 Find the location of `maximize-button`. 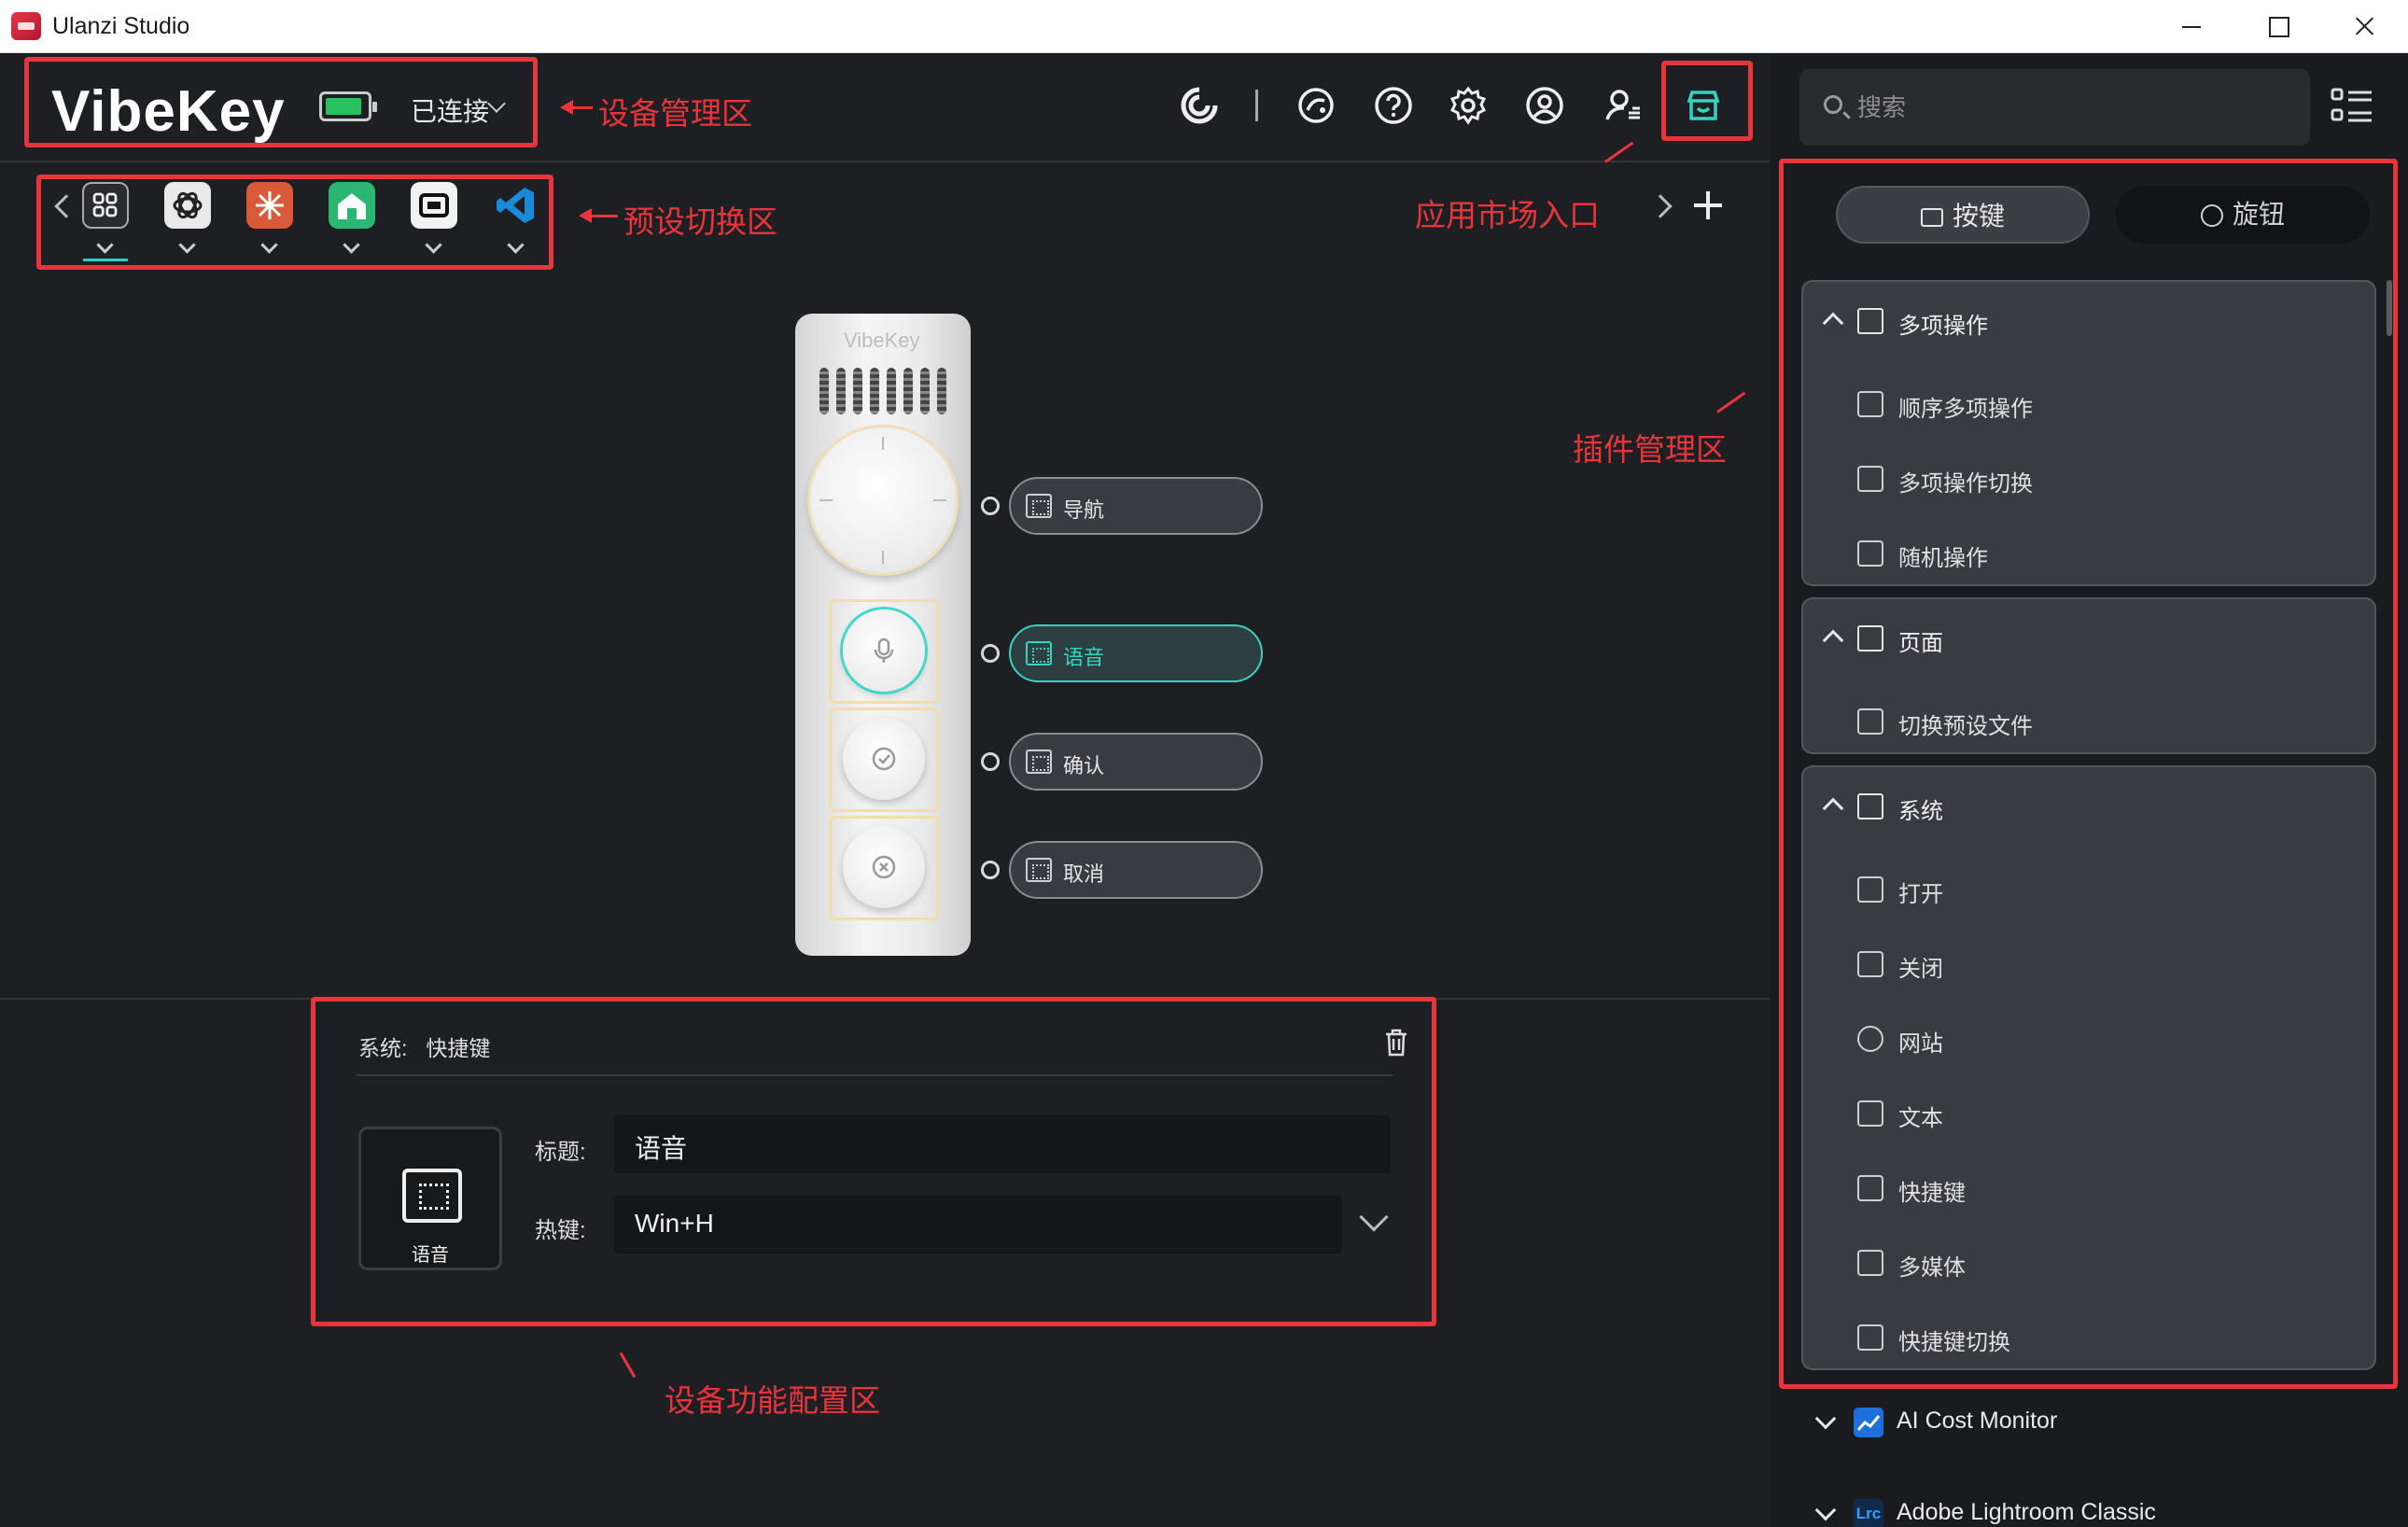

maximize-button is located at coordinates (2276, 26).